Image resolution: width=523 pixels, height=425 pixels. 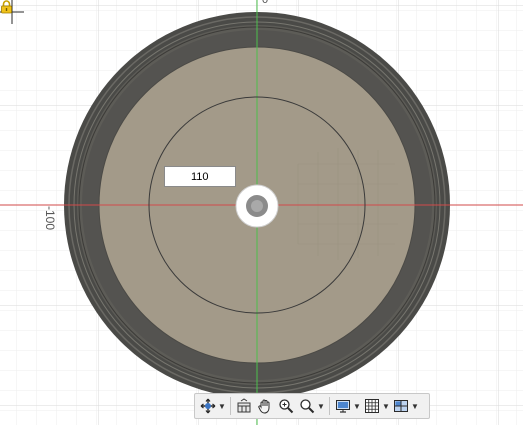 What do you see at coordinates (343, 406) in the screenshot?
I see `display-settings-icon` at bounding box center [343, 406].